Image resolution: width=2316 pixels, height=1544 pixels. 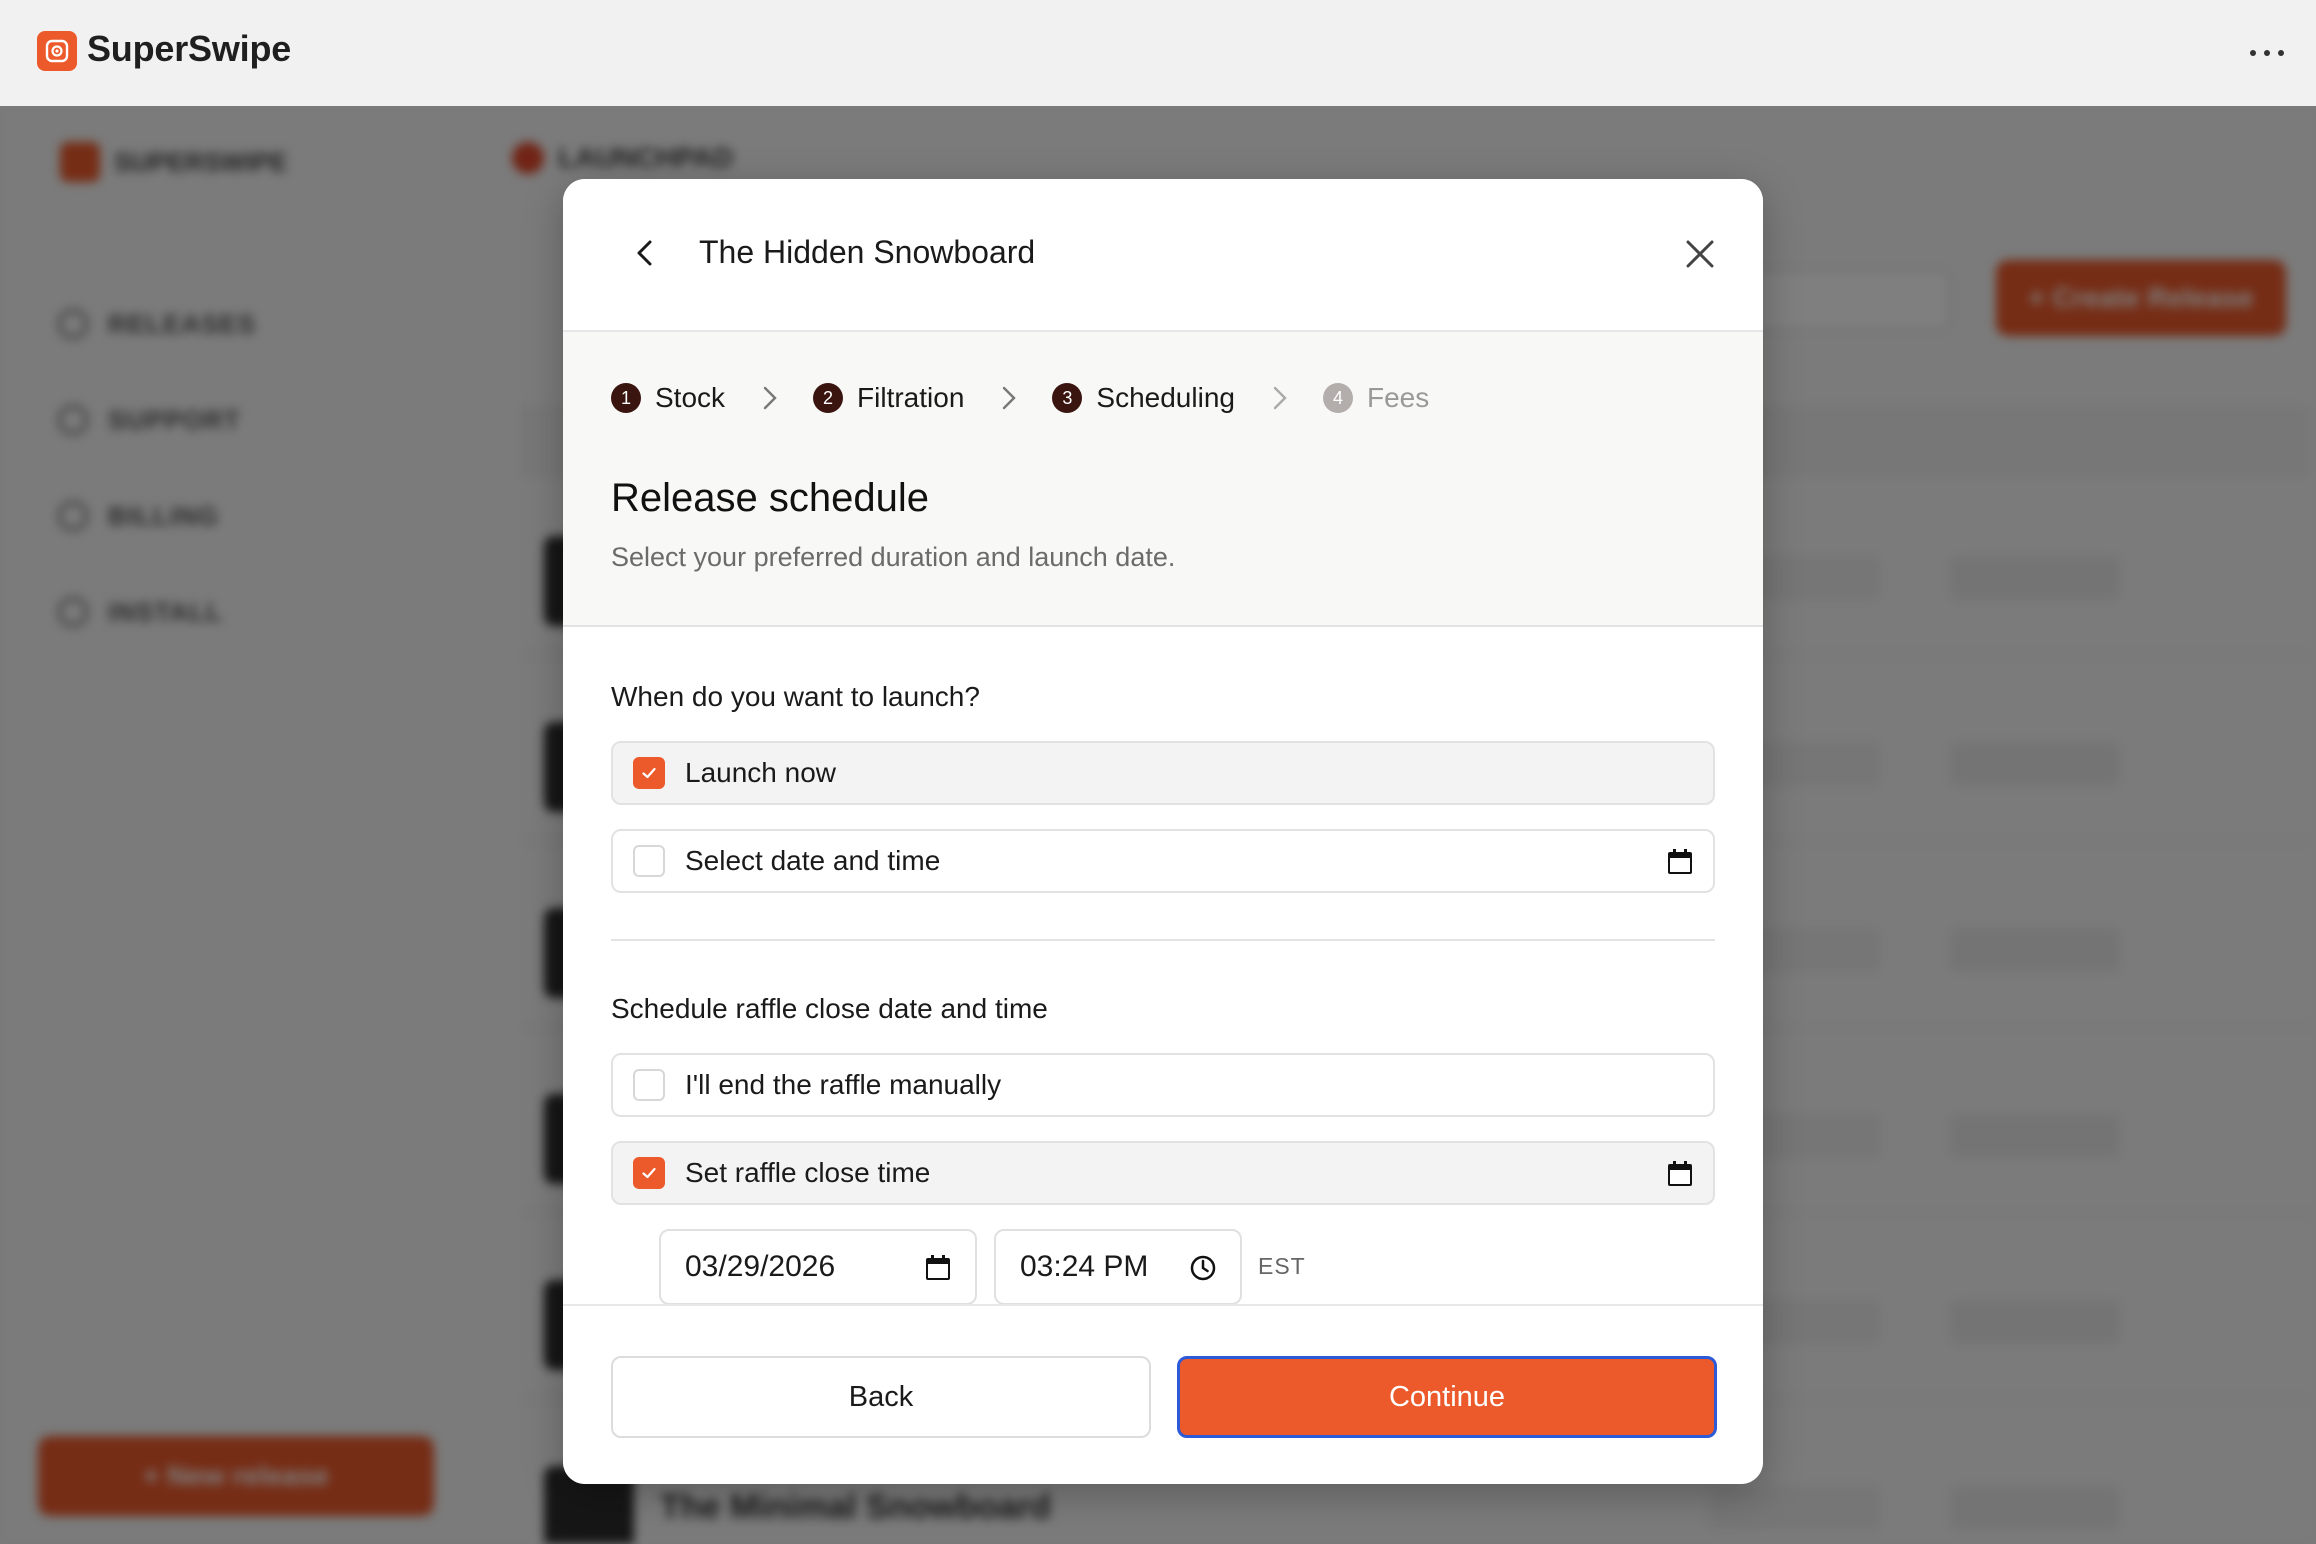 What do you see at coordinates (761, 772) in the screenshot?
I see `option-label: Launch now` at bounding box center [761, 772].